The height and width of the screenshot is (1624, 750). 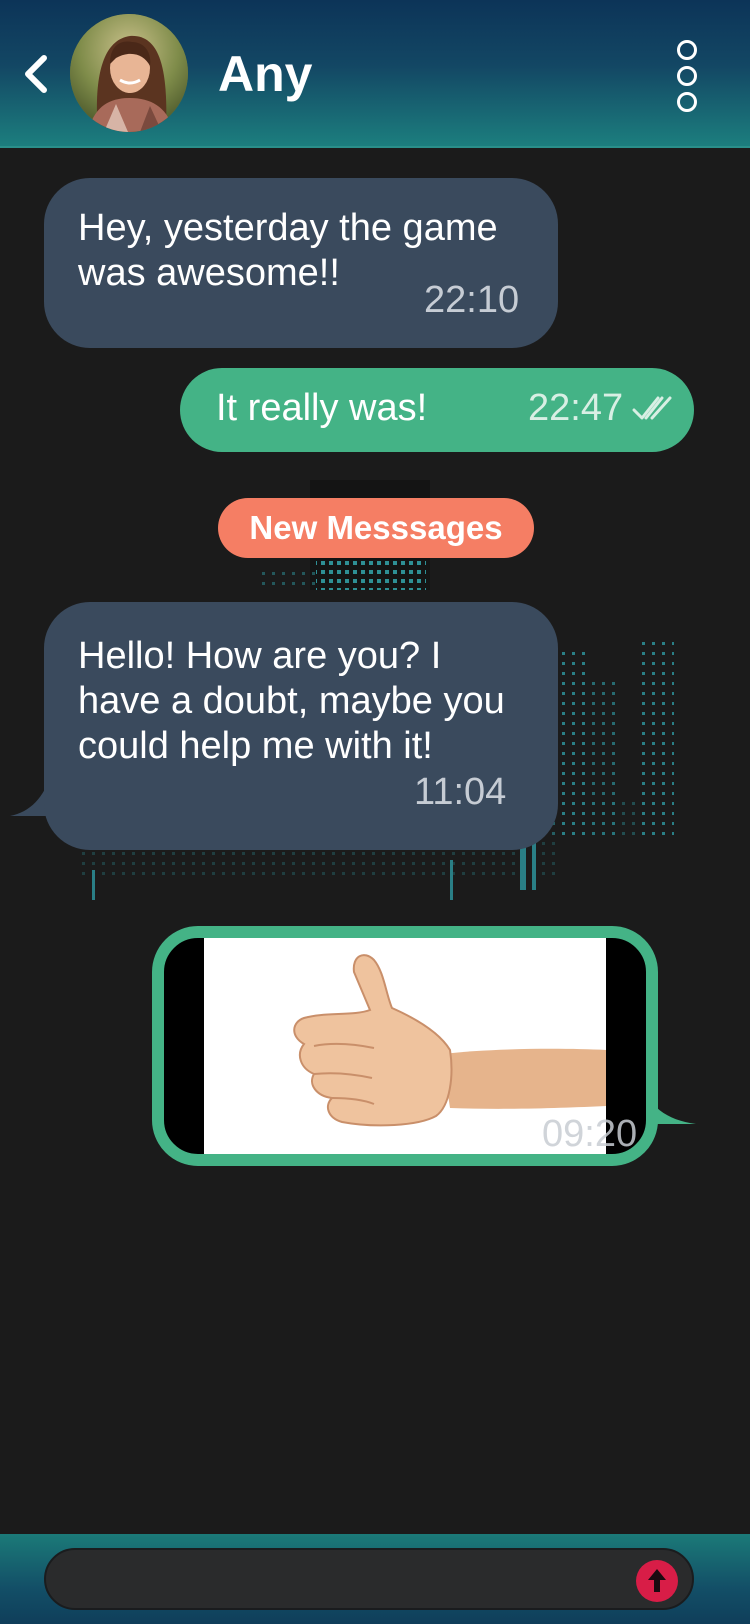 What do you see at coordinates (437, 410) in the screenshot?
I see `outgoing-message-bubble: It really was! 22:47` at bounding box center [437, 410].